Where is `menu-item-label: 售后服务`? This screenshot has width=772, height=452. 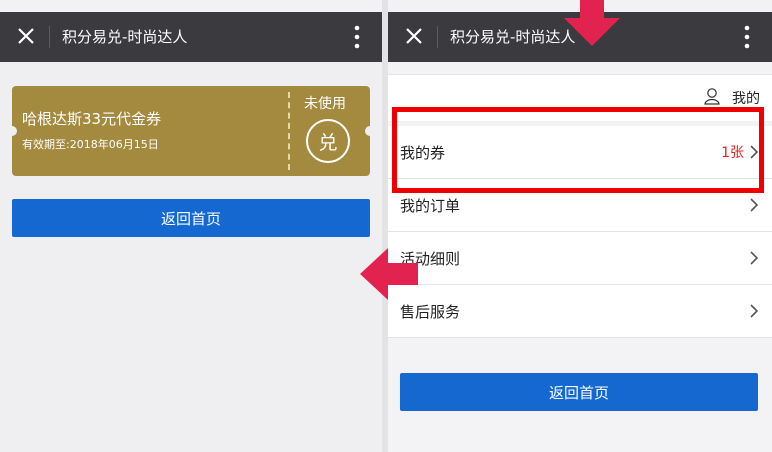
menu-item-label: 售后服务 is located at coordinates (430, 312).